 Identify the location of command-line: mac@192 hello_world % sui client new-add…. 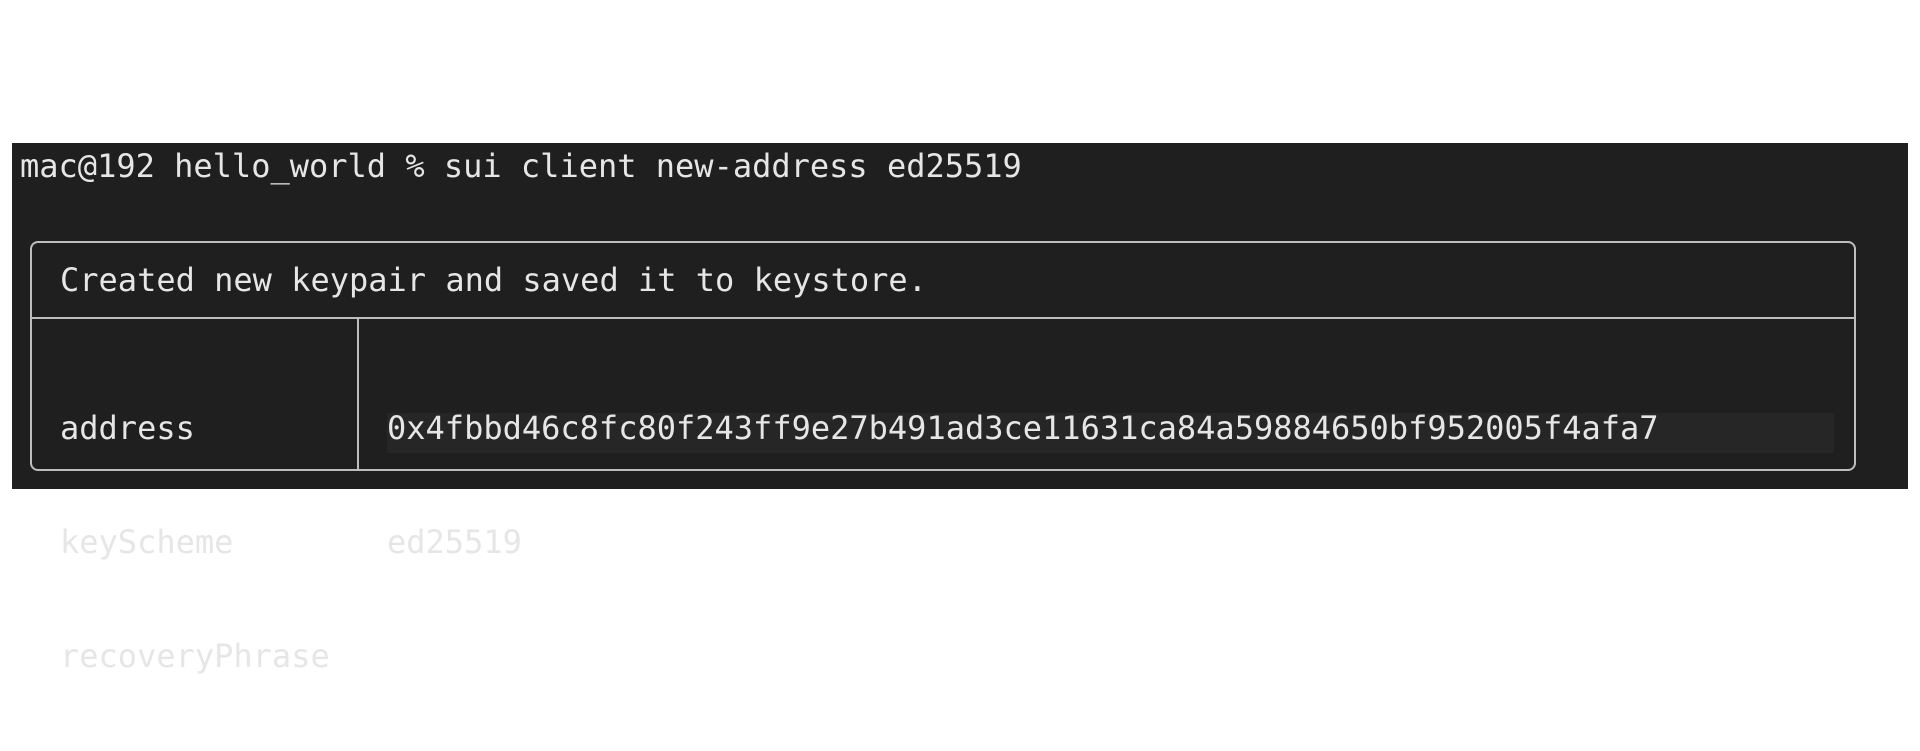
(521, 166).